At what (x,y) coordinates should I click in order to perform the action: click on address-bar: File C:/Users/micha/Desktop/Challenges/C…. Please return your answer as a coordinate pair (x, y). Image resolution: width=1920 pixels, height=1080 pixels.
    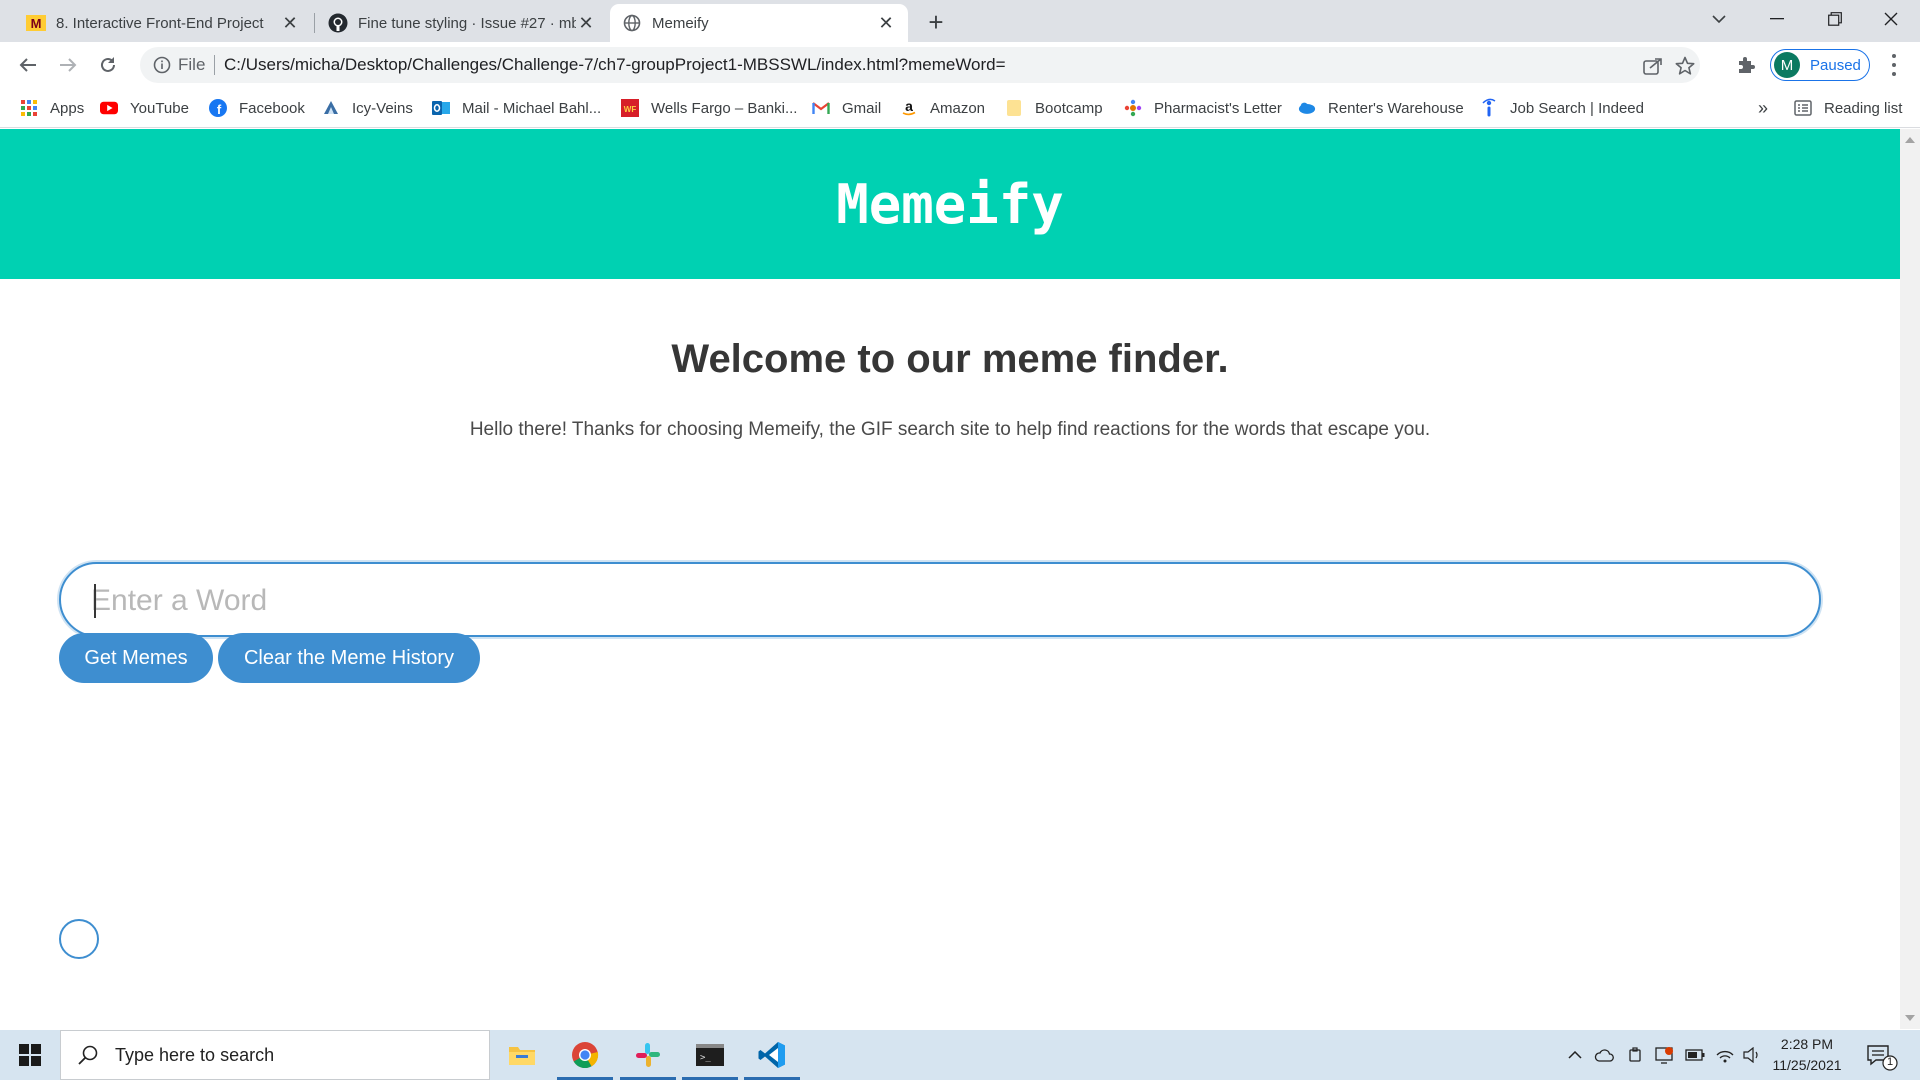
    Looking at the image, I should click on (920, 65).